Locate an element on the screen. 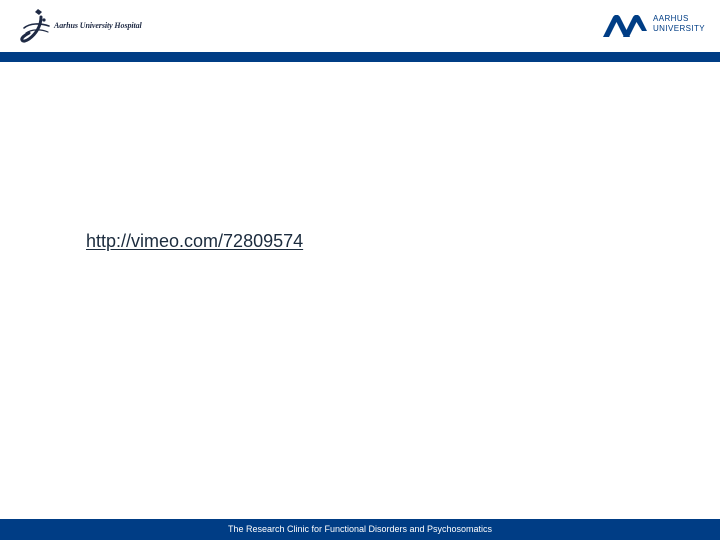 The image size is (720, 540). aarhus-university-wordmark: AARHUS UNIVERSITY is located at coordinates (679, 24).